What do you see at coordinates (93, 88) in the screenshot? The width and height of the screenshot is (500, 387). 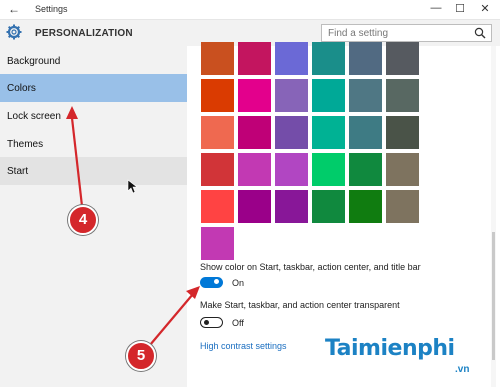 I see `sidebar-item-colors: Colors` at bounding box center [93, 88].